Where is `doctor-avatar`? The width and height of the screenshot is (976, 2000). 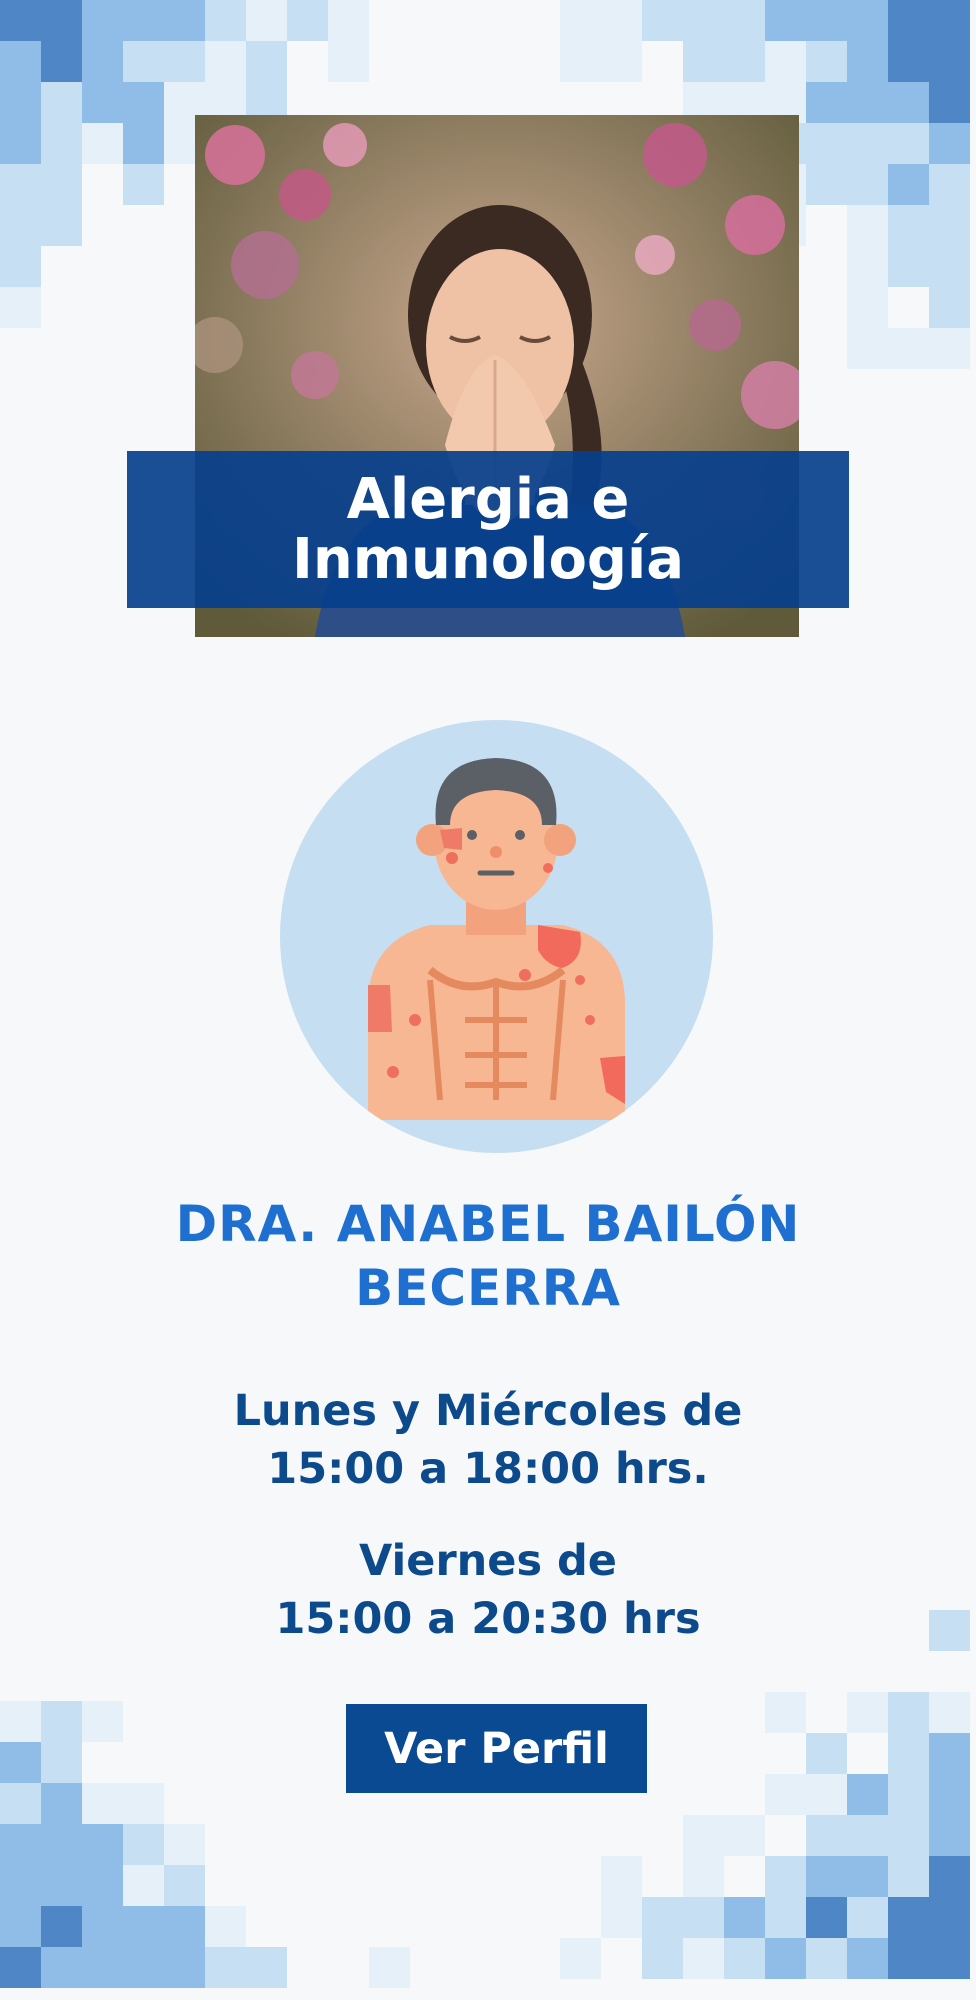
doctor-avatar is located at coordinates (496, 936).